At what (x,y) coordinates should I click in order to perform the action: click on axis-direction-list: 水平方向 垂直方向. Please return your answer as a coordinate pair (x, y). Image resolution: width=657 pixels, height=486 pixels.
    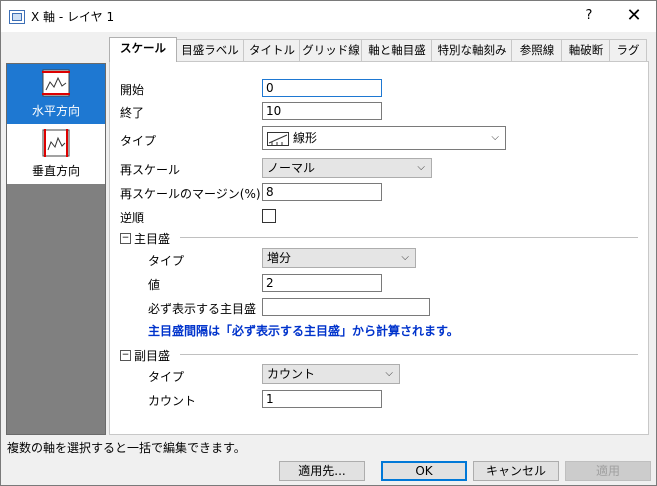
    Looking at the image, I should click on (56, 249).